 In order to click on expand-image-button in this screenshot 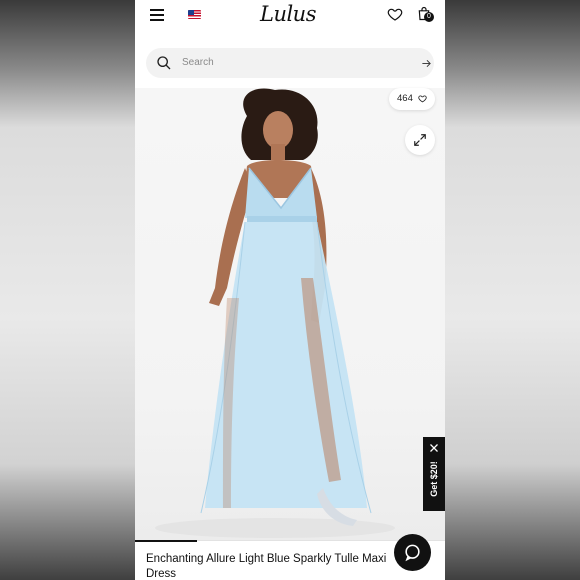, I will do `click(420, 140)`.